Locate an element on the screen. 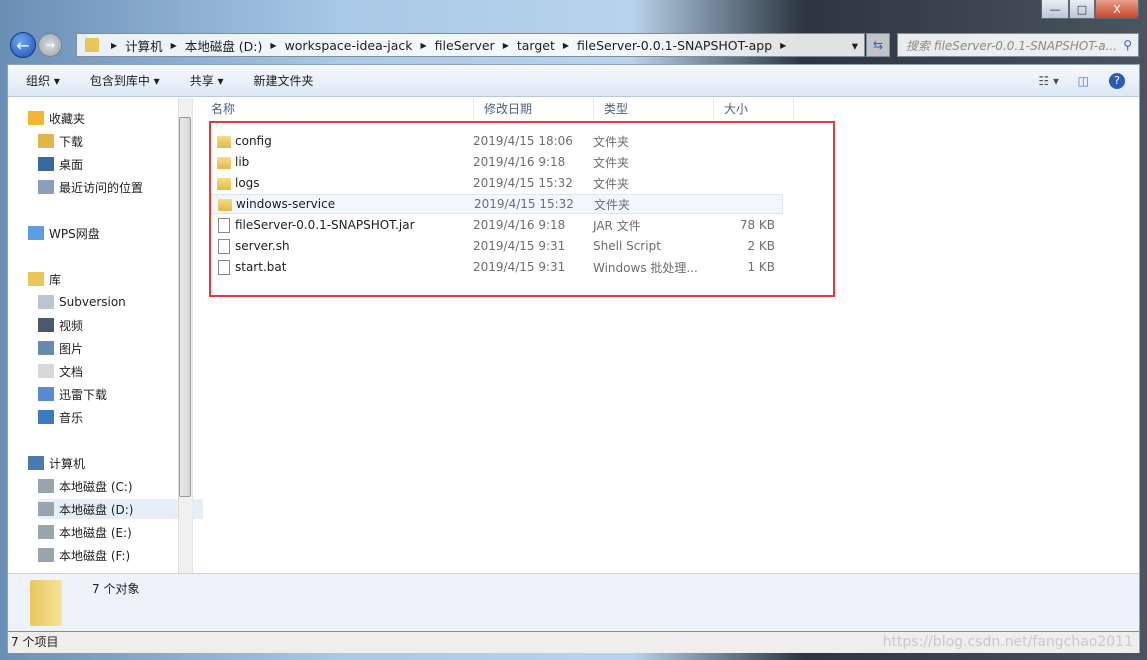 The height and width of the screenshot is (660, 1147). item-count: 7 个项目 is located at coordinates (35, 642).